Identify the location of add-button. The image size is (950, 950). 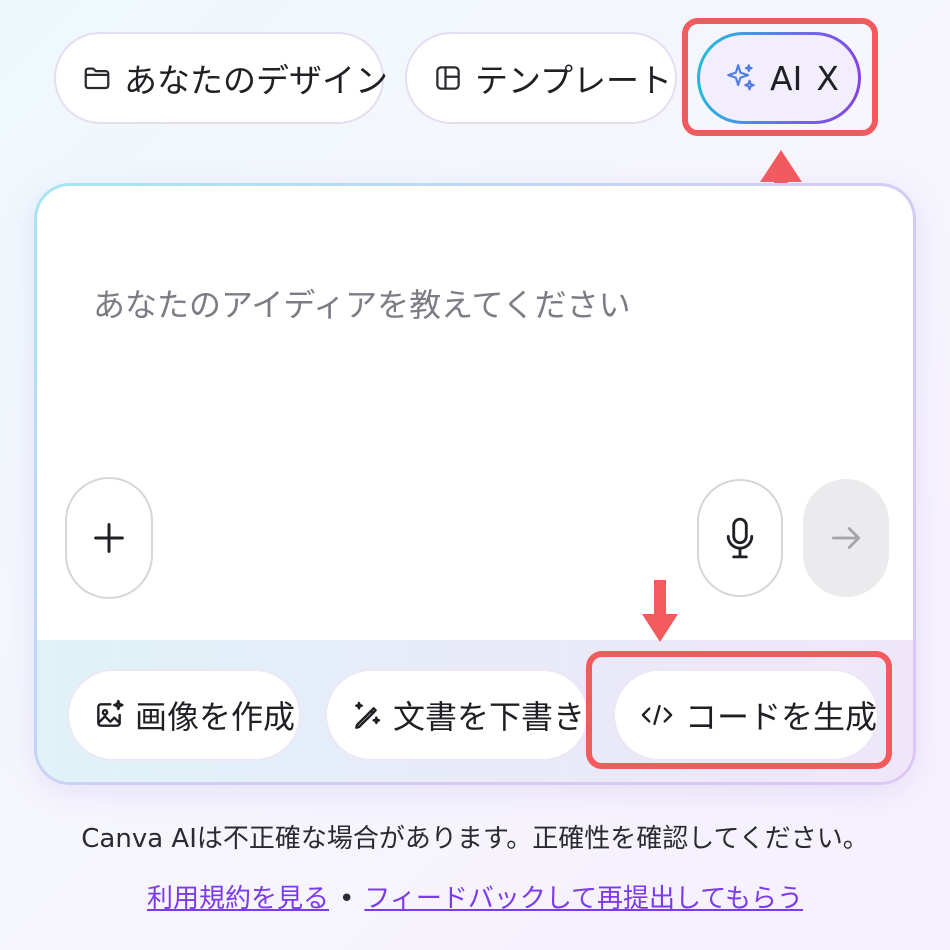
(109, 538).